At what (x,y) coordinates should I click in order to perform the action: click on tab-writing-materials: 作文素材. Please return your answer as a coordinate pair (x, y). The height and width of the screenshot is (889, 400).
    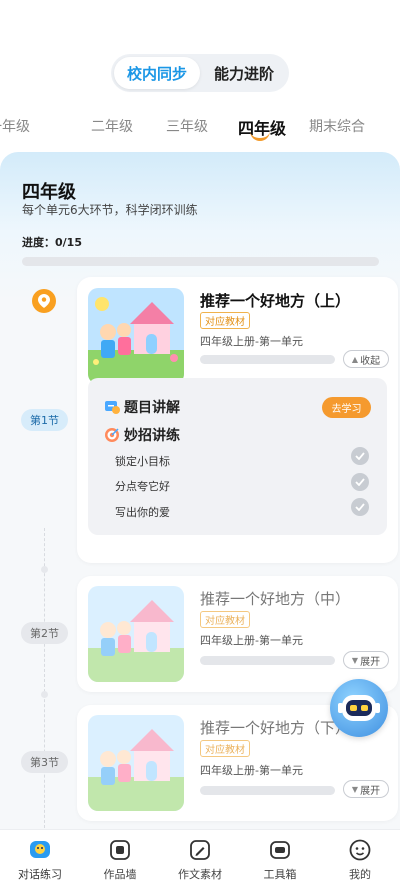
    Looking at the image, I should click on (200, 860).